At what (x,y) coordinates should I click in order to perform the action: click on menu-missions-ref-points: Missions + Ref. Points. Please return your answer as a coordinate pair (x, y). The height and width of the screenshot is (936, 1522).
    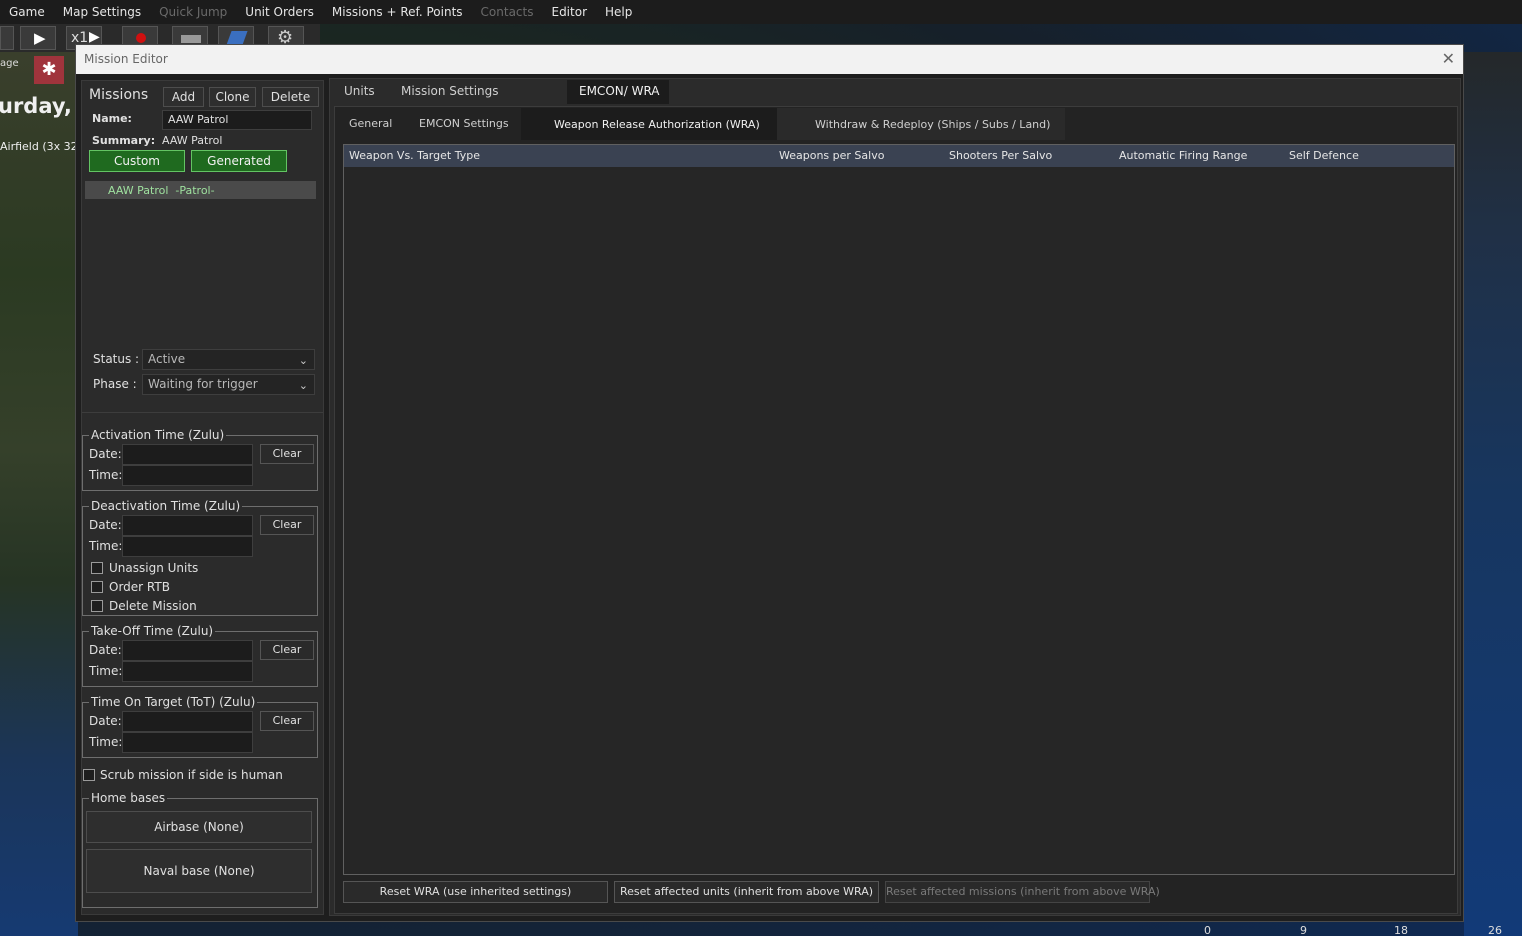
    Looking at the image, I should click on (397, 12).